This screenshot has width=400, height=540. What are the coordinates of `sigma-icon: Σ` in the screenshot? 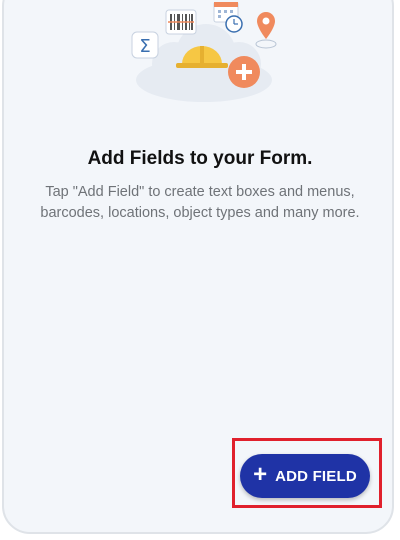 It's located at (145, 45).